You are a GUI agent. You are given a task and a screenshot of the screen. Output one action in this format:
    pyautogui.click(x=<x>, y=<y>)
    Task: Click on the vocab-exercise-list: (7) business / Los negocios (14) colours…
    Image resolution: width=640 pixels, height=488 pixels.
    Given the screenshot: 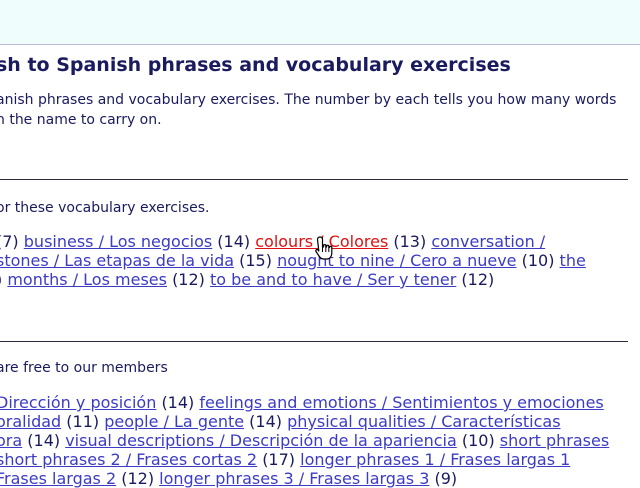 What is the action you would take?
    pyautogui.click(x=293, y=260)
    